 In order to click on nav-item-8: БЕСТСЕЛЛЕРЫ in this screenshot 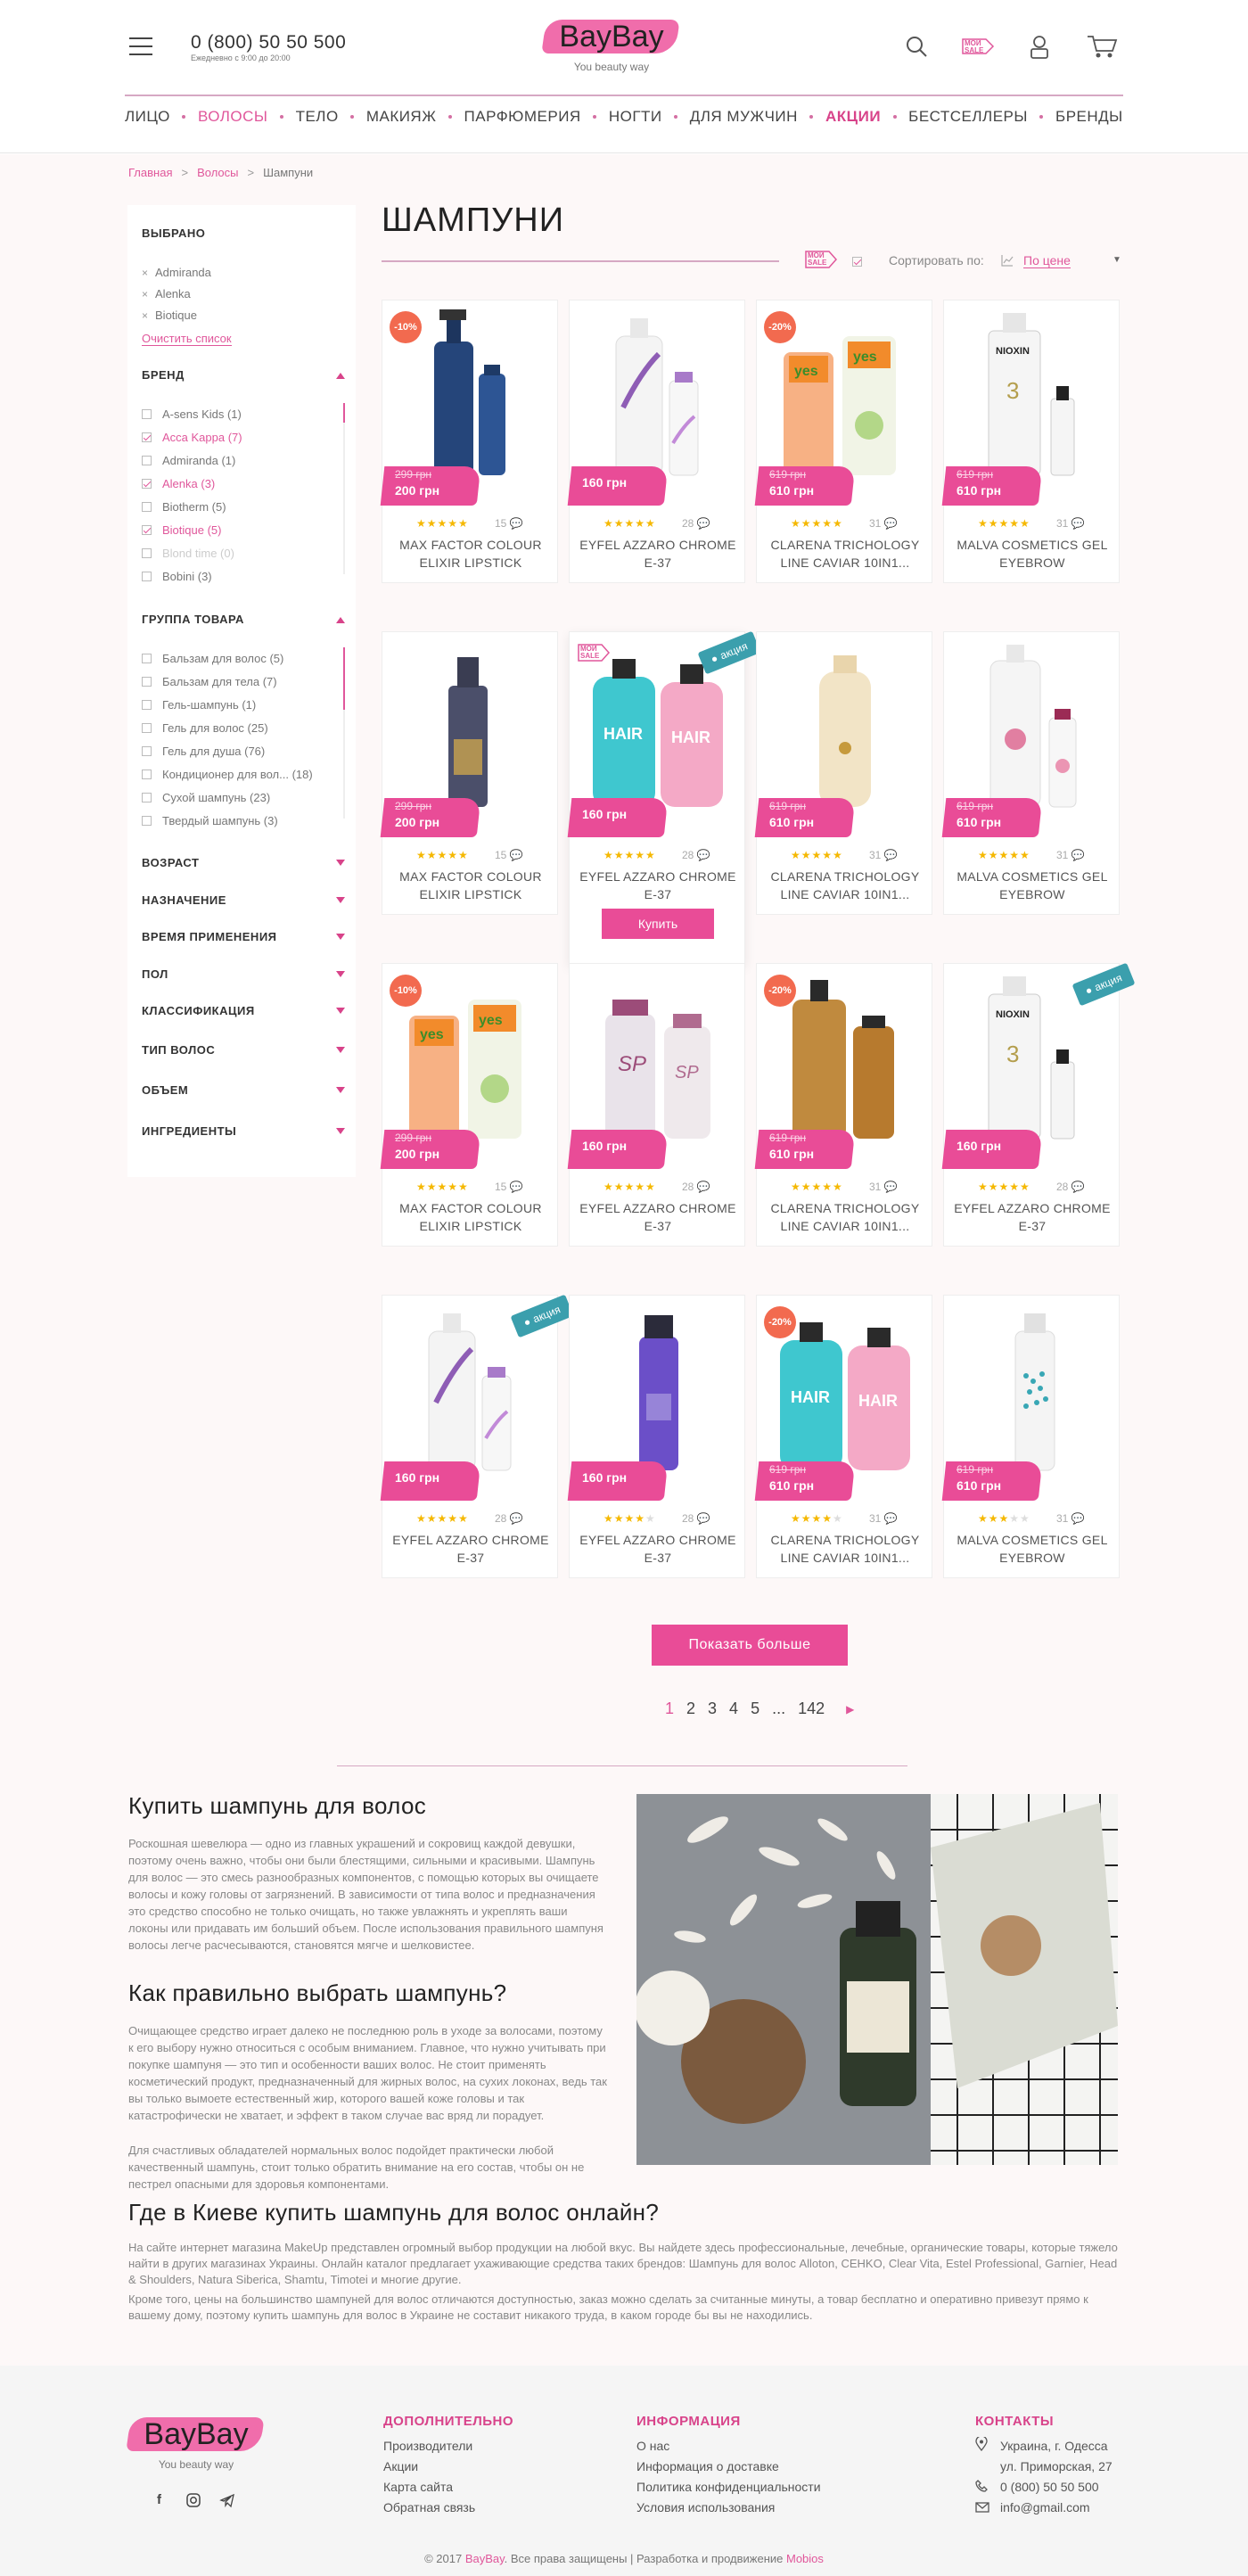, I will do `click(968, 117)`.